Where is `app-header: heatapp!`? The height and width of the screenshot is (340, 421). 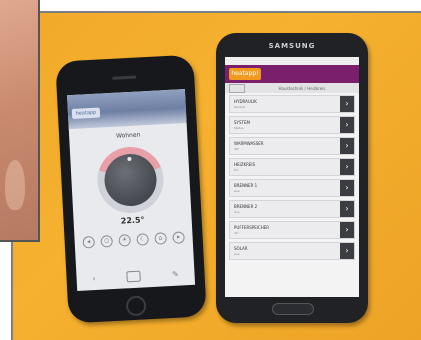
app-header: heatapp! is located at coordinates (292, 74).